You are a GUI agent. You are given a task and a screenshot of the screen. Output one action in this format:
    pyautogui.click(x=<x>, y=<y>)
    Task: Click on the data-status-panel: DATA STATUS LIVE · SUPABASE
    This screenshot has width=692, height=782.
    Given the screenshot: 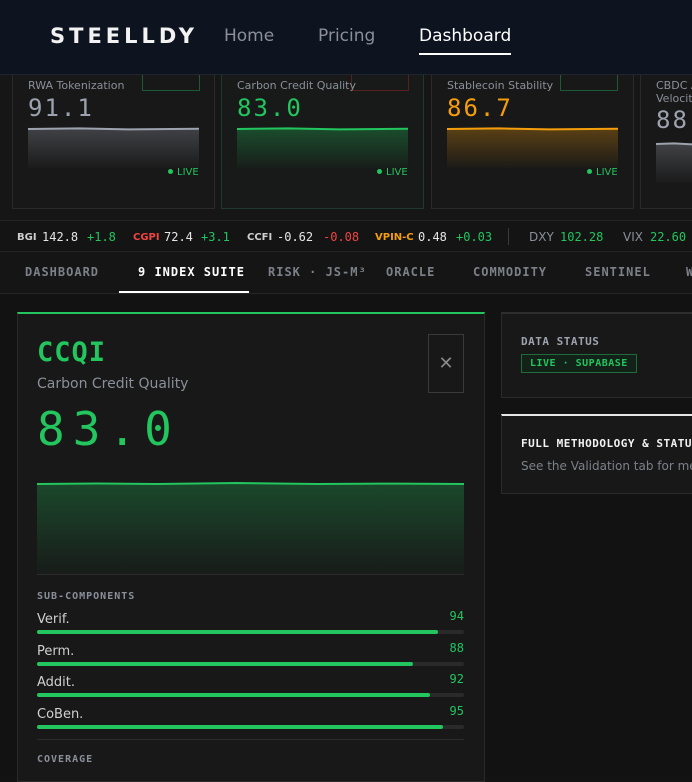 What is the action you would take?
    pyautogui.click(x=596, y=355)
    